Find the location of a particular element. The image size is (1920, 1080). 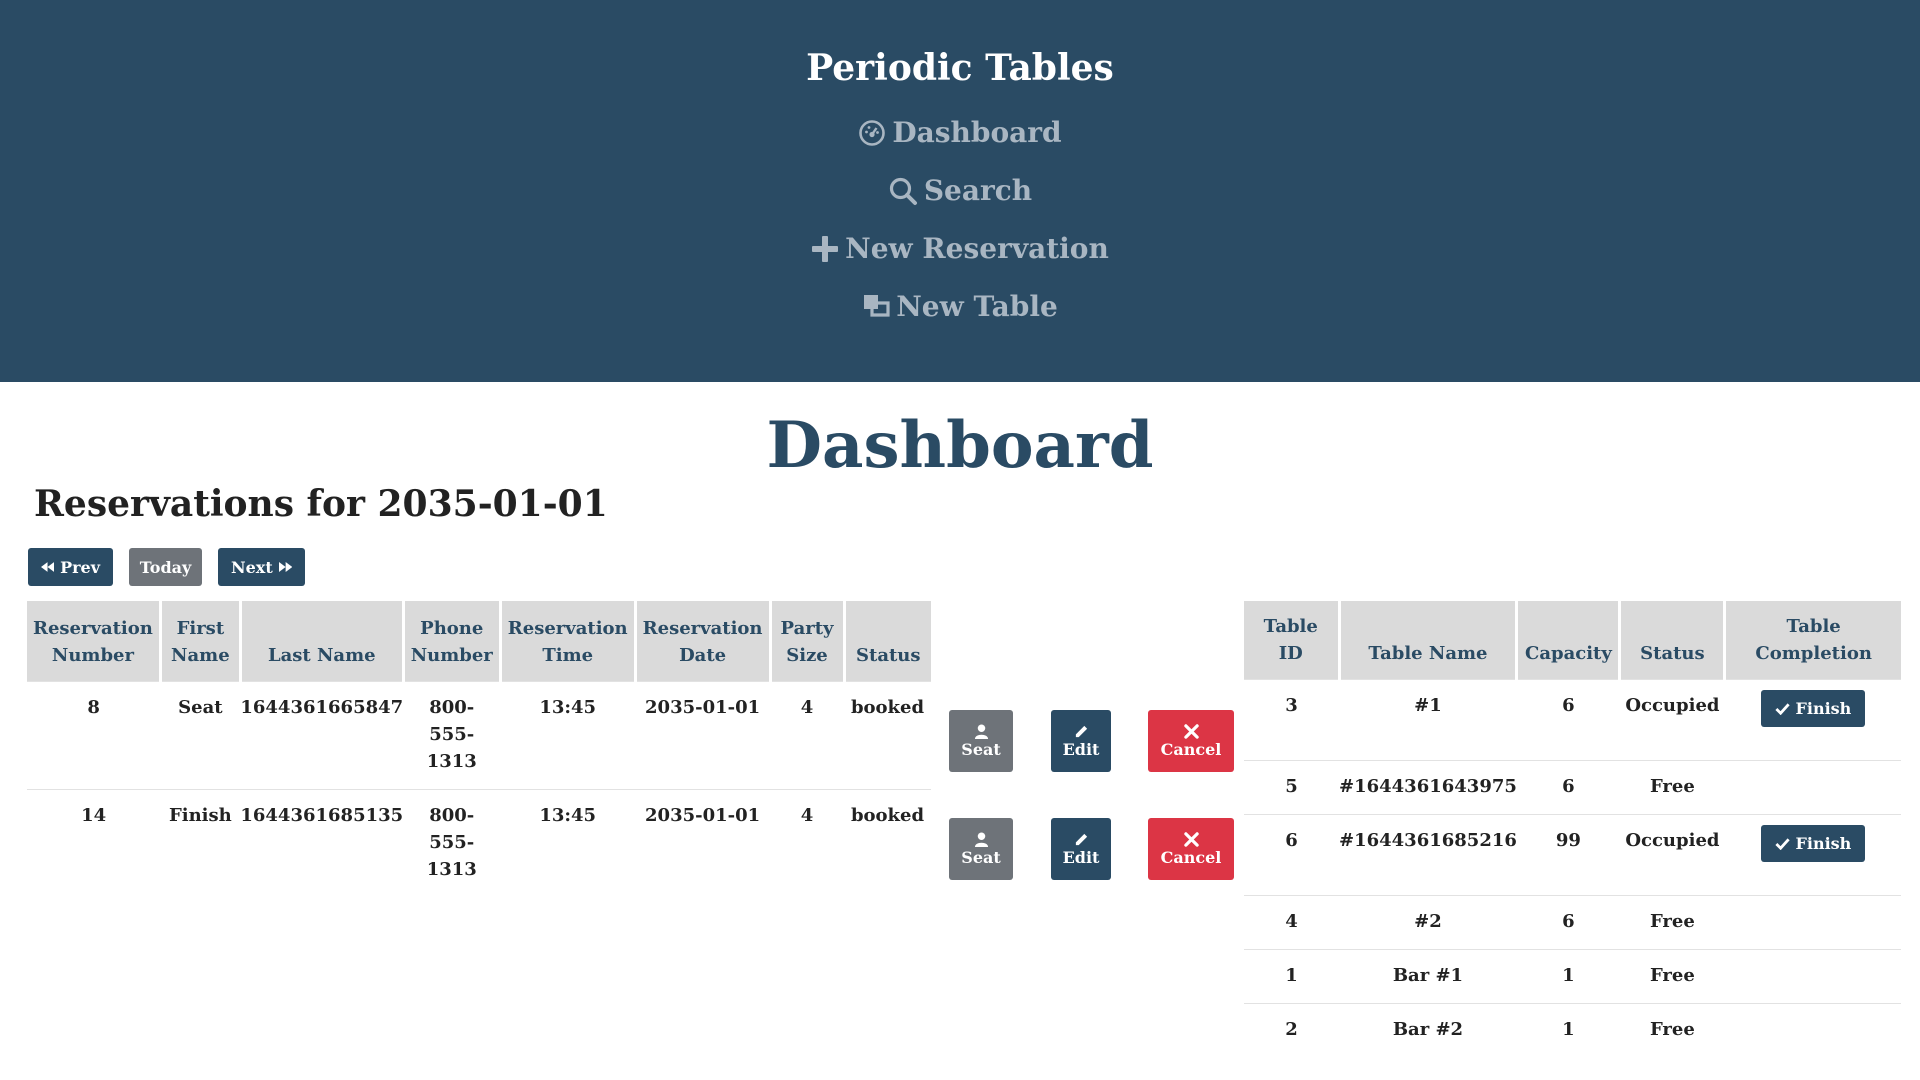

reservation-number: 8 is located at coordinates (94, 734).